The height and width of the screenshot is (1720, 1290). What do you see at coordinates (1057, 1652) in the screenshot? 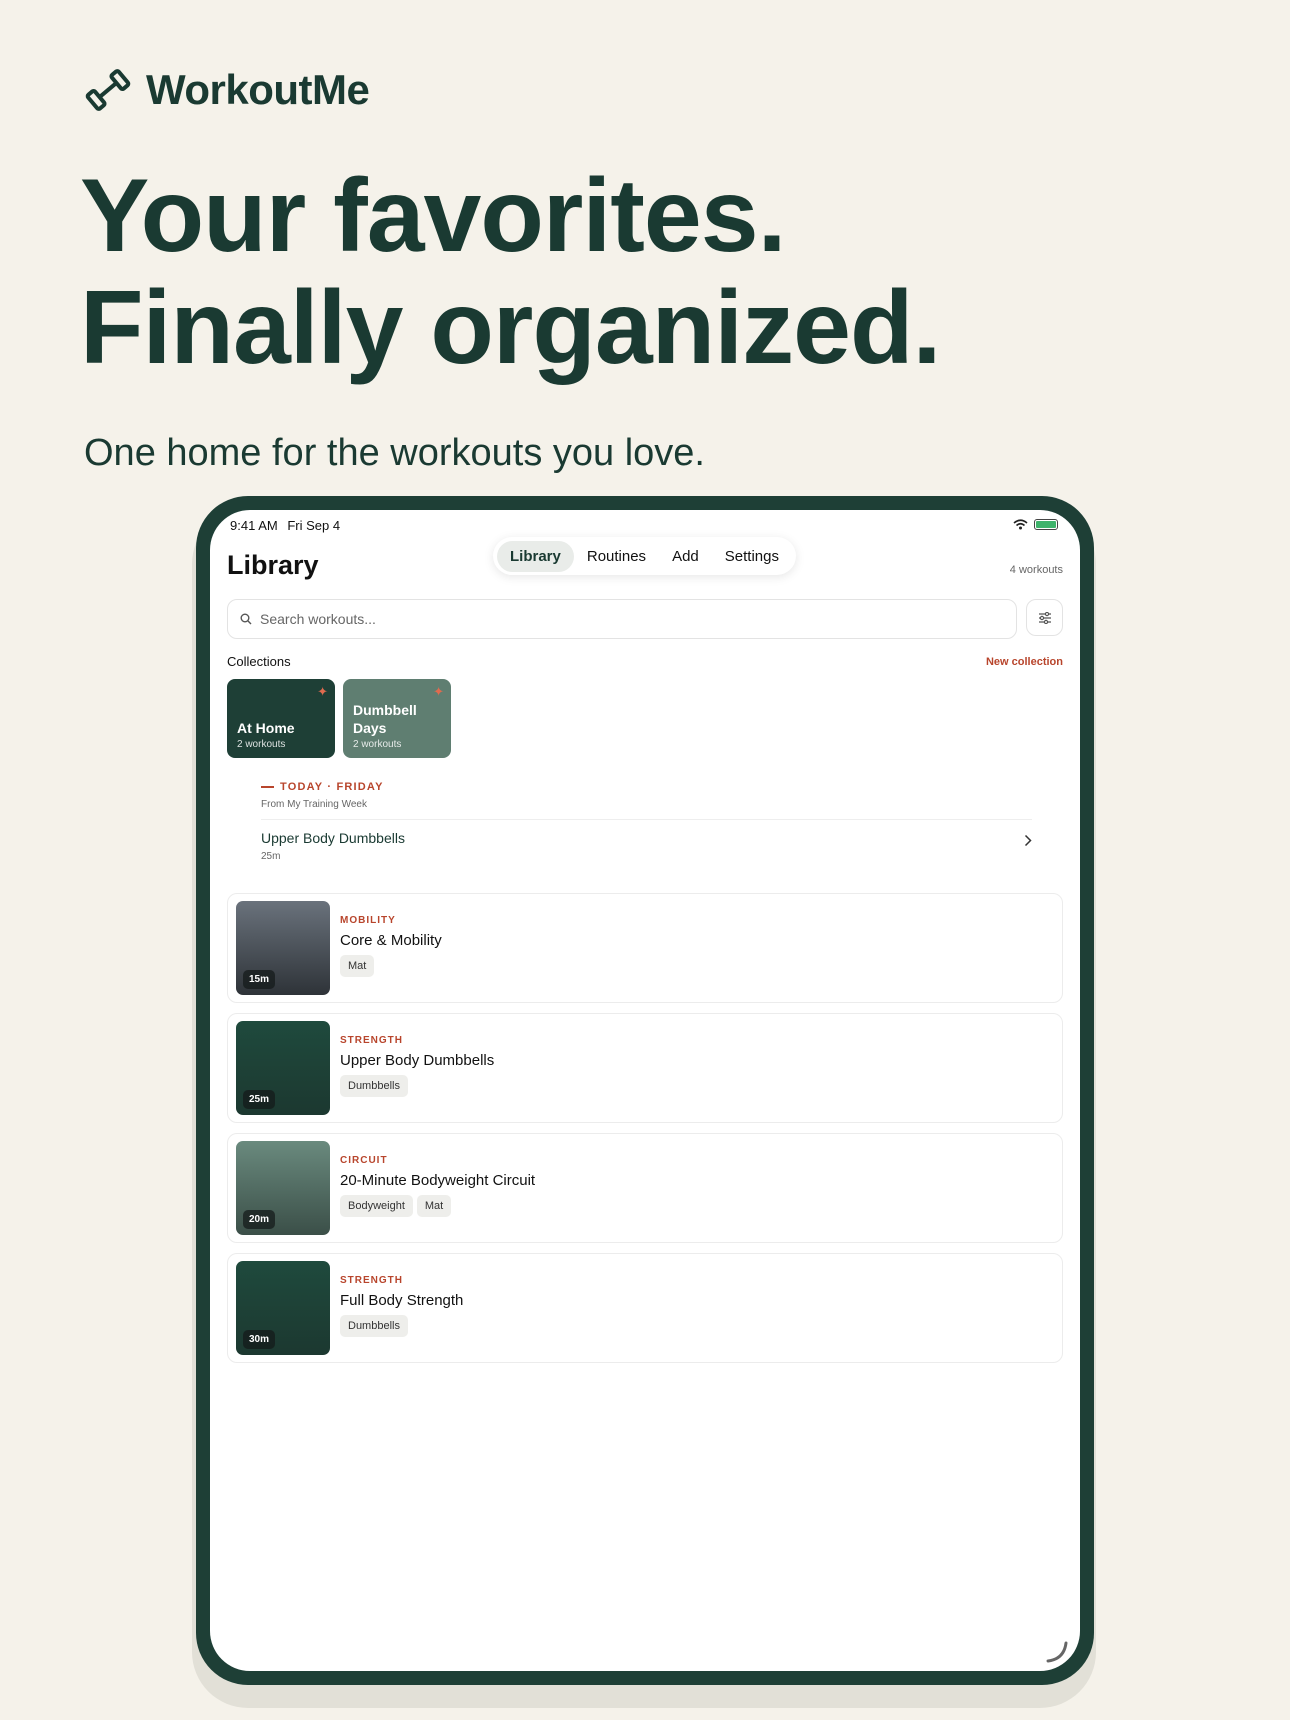
I see `resize-corner-icon` at bounding box center [1057, 1652].